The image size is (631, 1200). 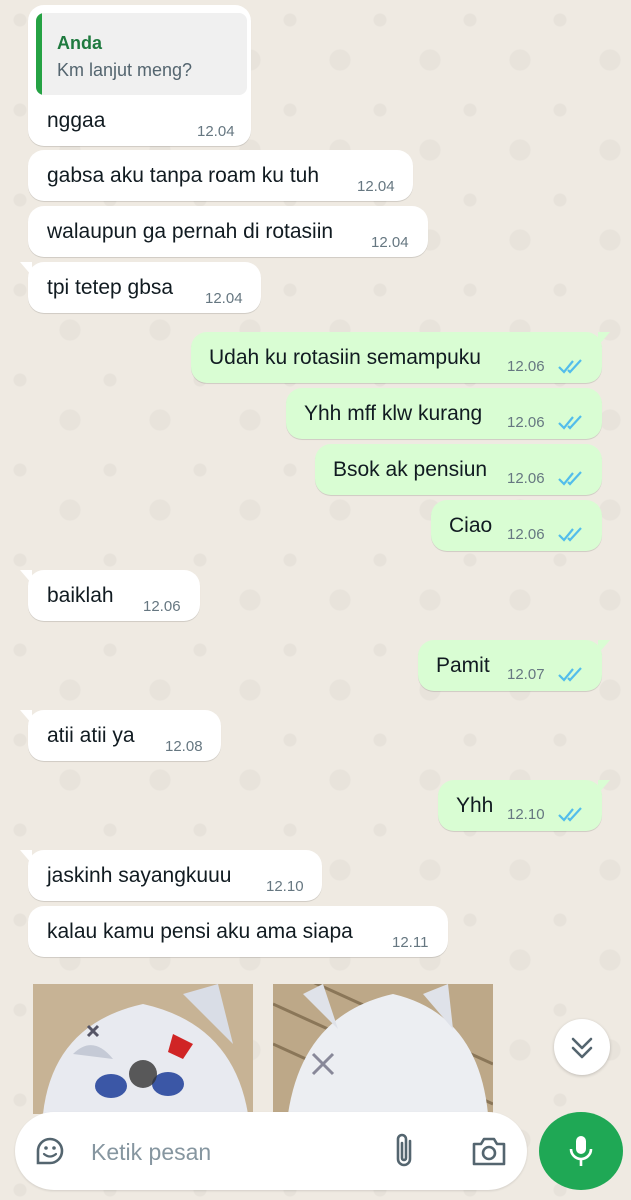 What do you see at coordinates (526, 674) in the screenshot?
I see `message-time: 12.07` at bounding box center [526, 674].